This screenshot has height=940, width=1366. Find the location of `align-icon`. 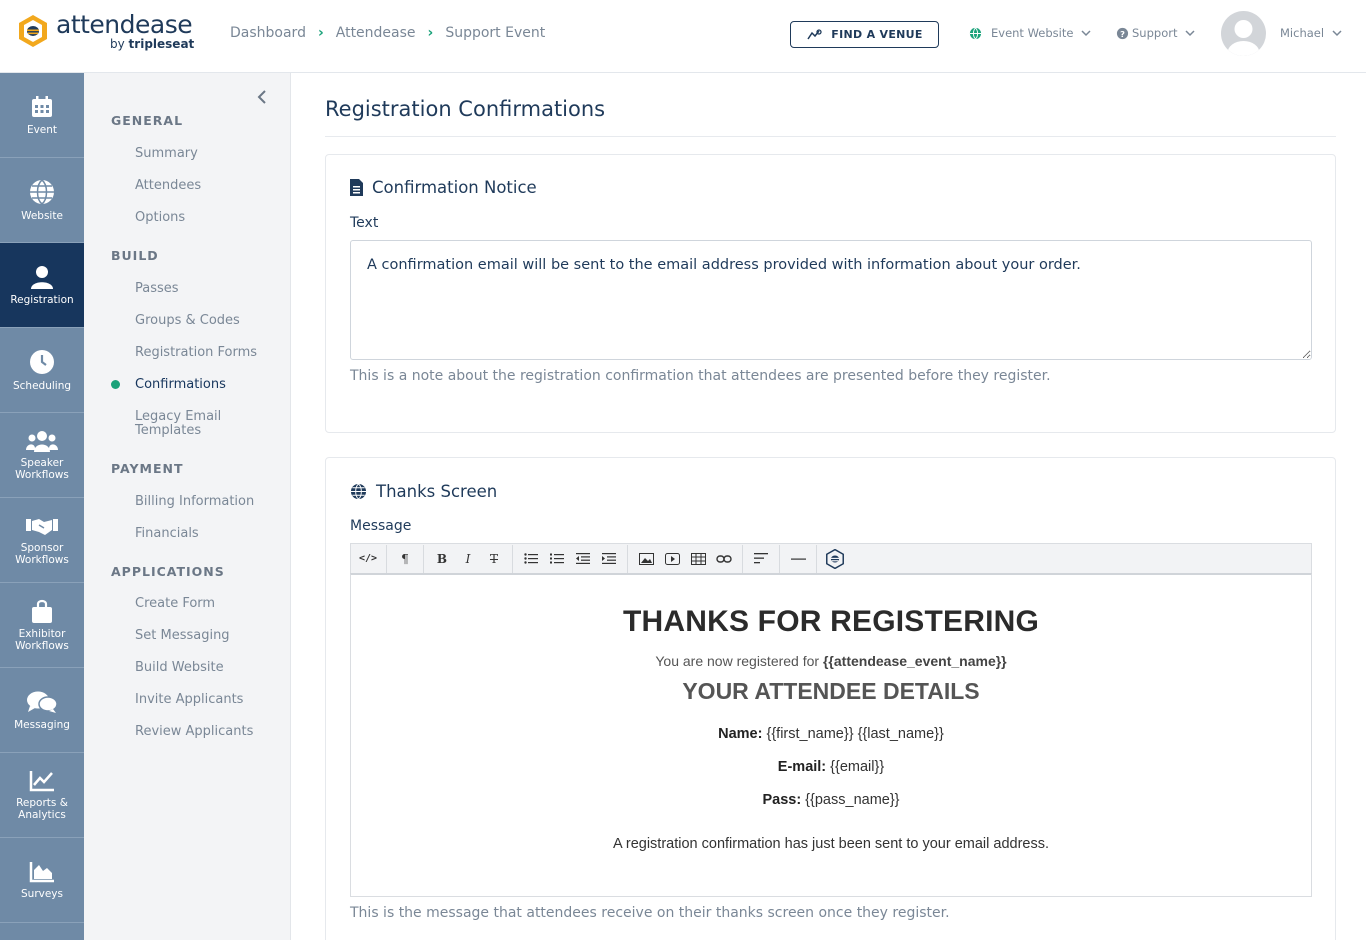

align-icon is located at coordinates (761, 559).